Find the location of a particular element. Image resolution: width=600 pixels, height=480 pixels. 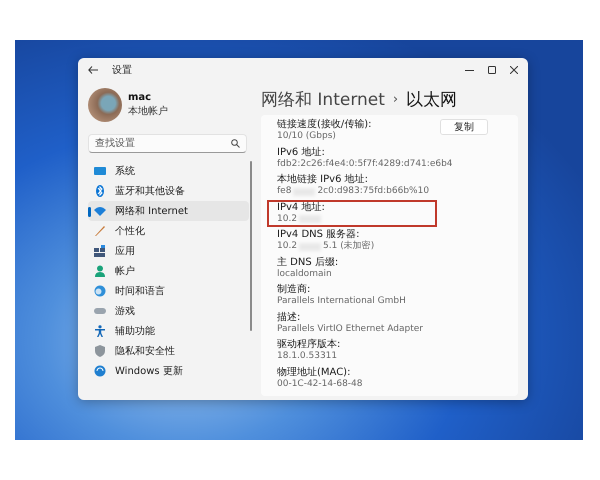

avatar-photo-placeholder is located at coordinates (105, 105).